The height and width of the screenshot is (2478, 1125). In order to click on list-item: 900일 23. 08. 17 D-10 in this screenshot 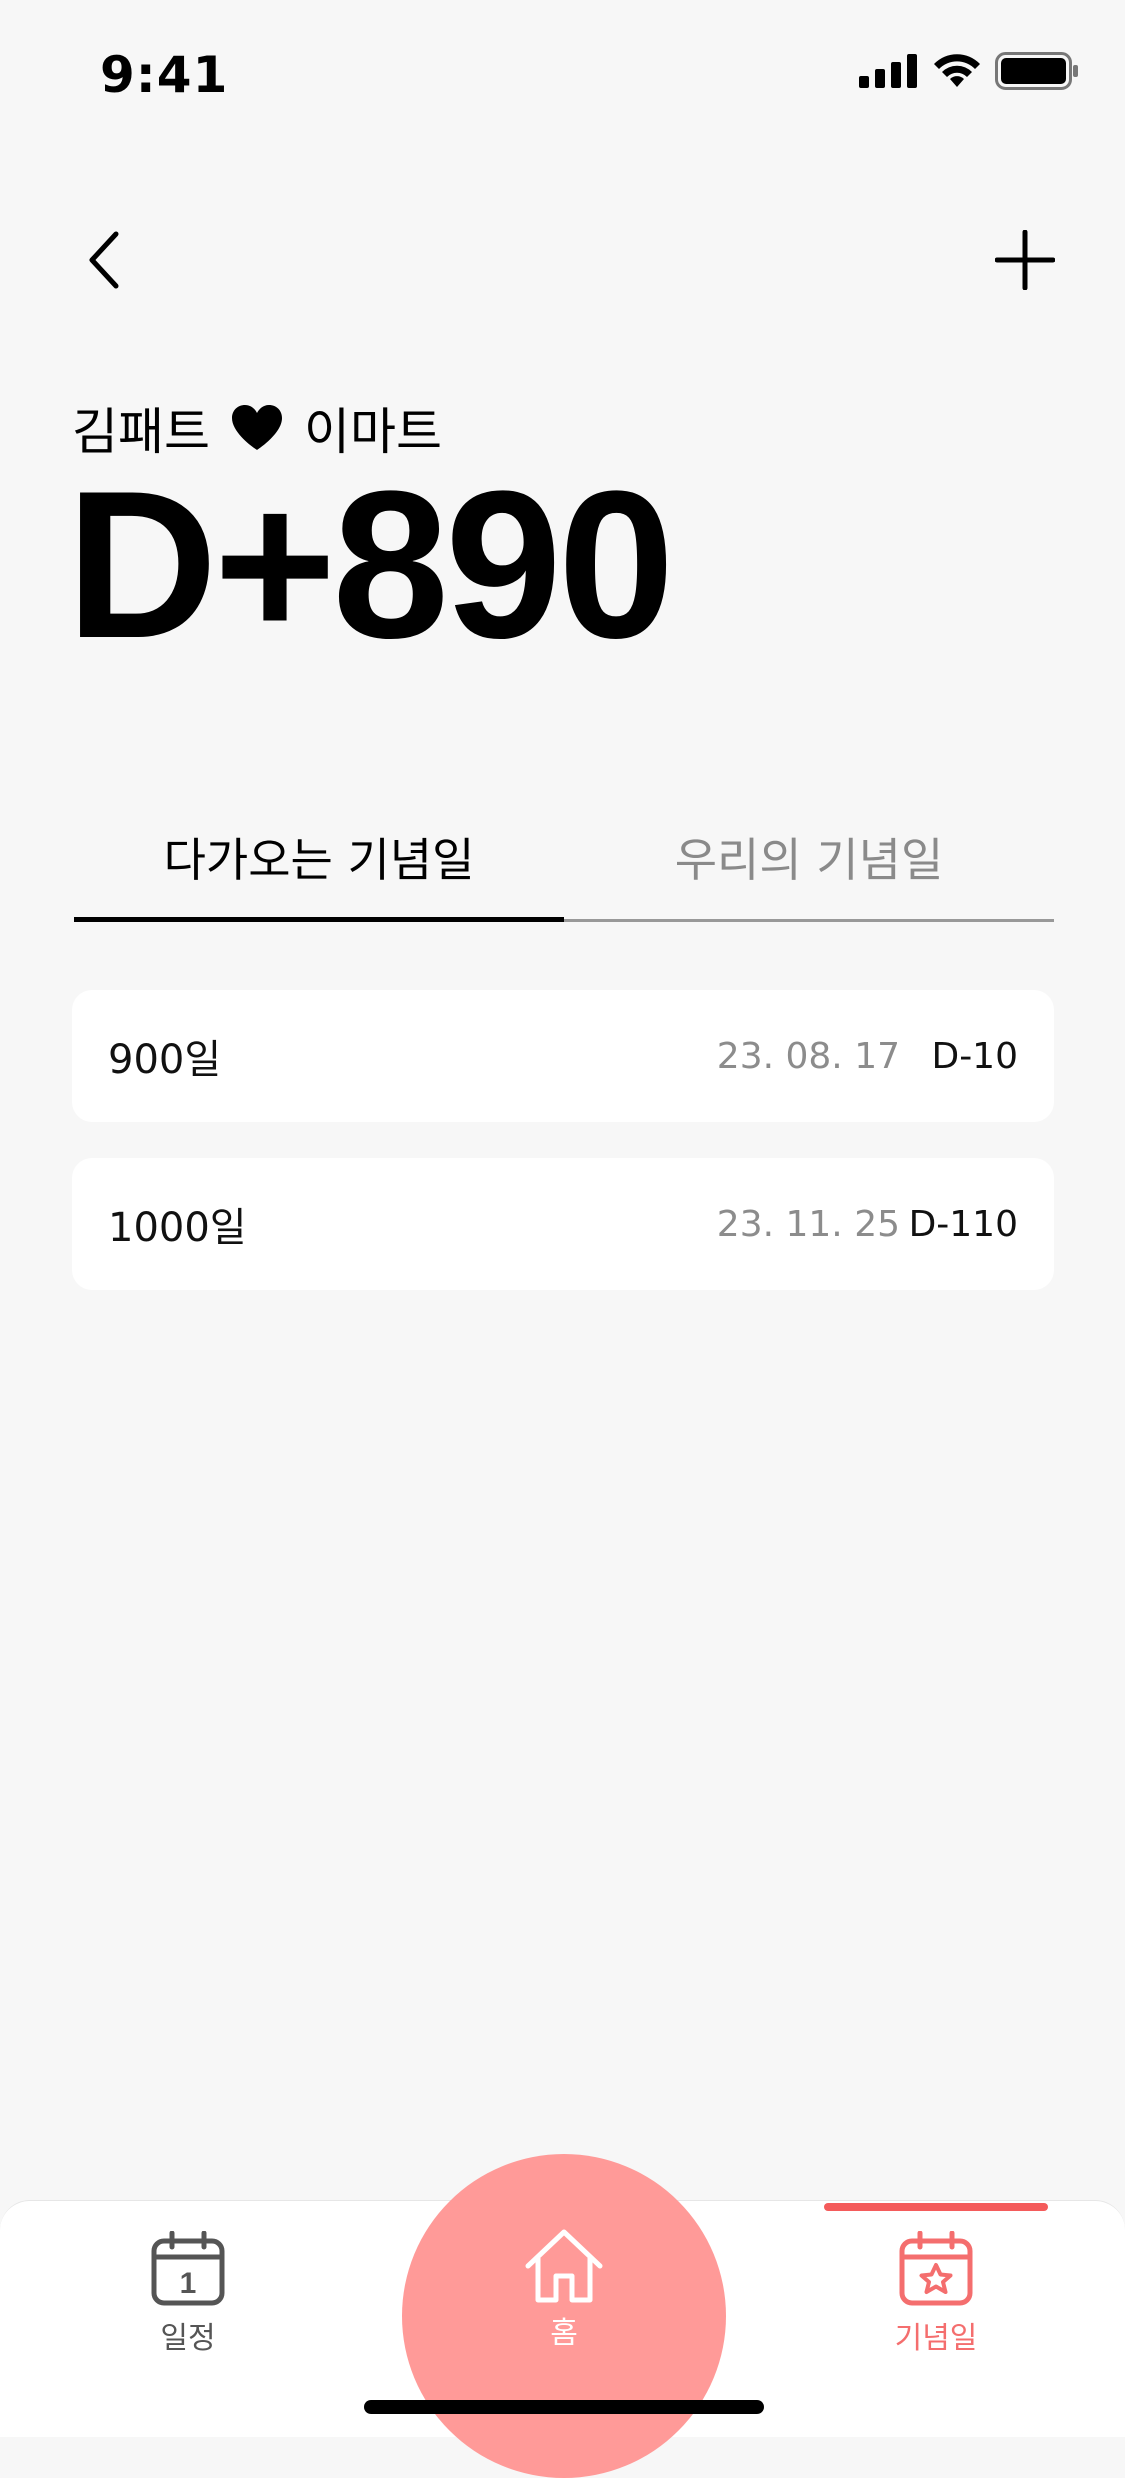, I will do `click(563, 1056)`.